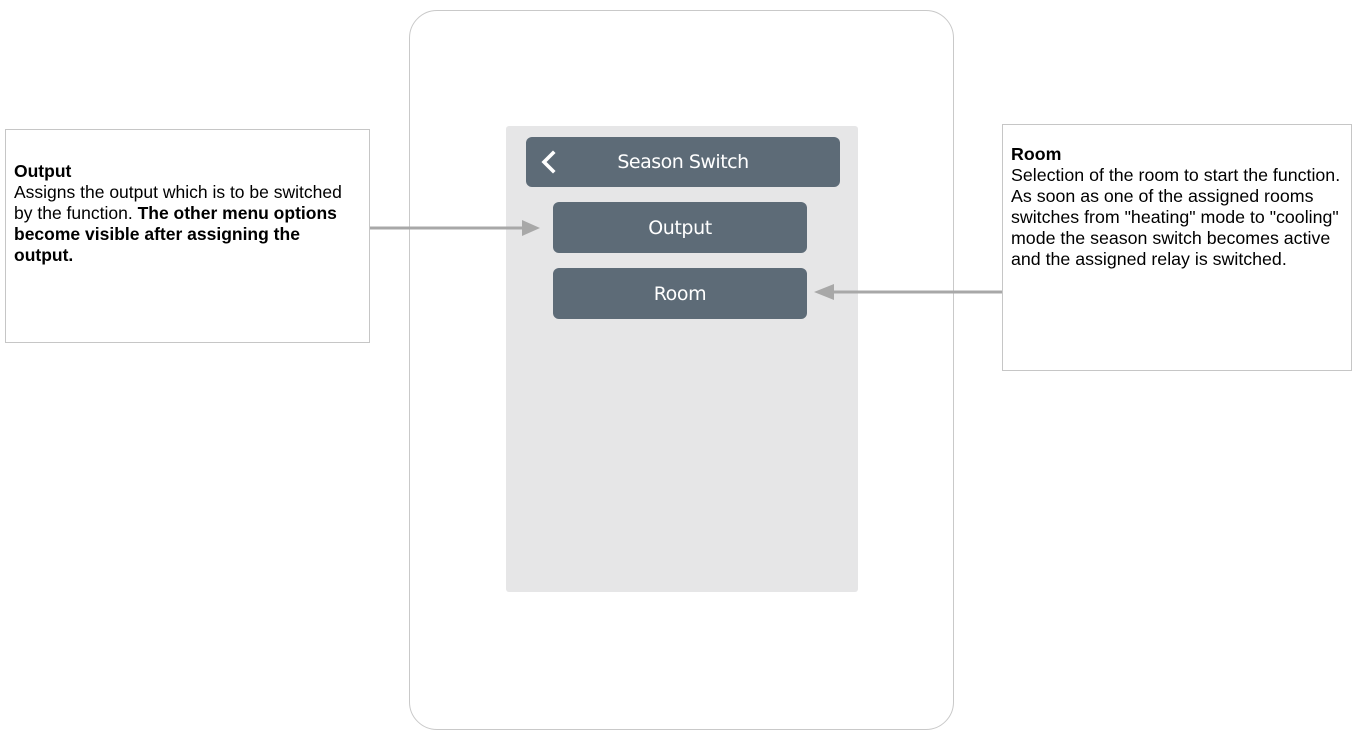 The height and width of the screenshot is (730, 1358). I want to click on output-connector-arrow, so click(455, 228).